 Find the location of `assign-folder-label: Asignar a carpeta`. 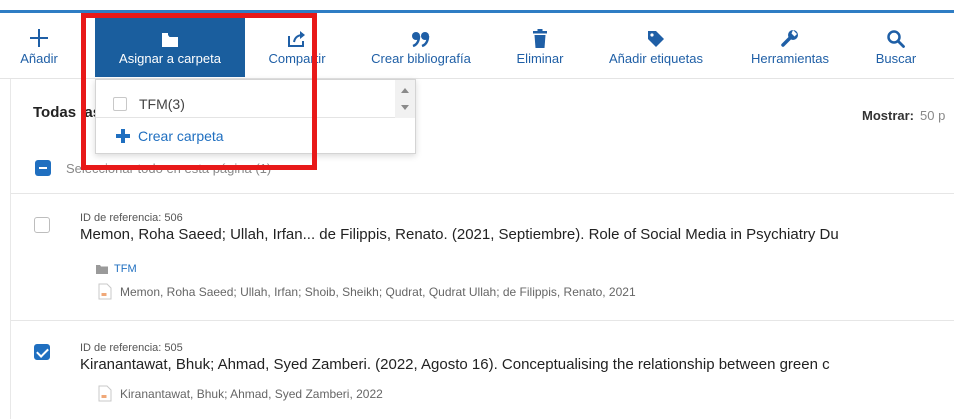

assign-folder-label: Asignar a carpeta is located at coordinates (170, 58).